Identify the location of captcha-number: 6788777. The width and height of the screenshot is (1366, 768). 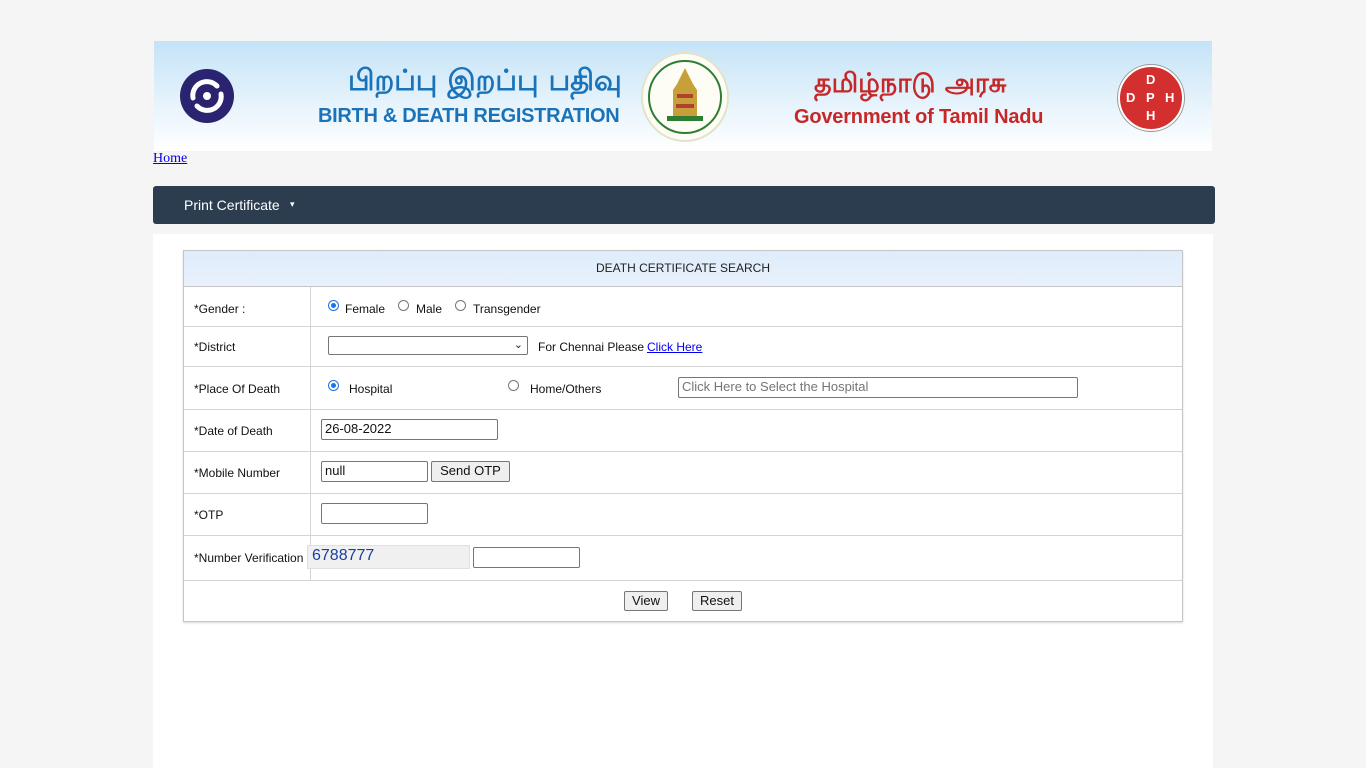
(388, 557).